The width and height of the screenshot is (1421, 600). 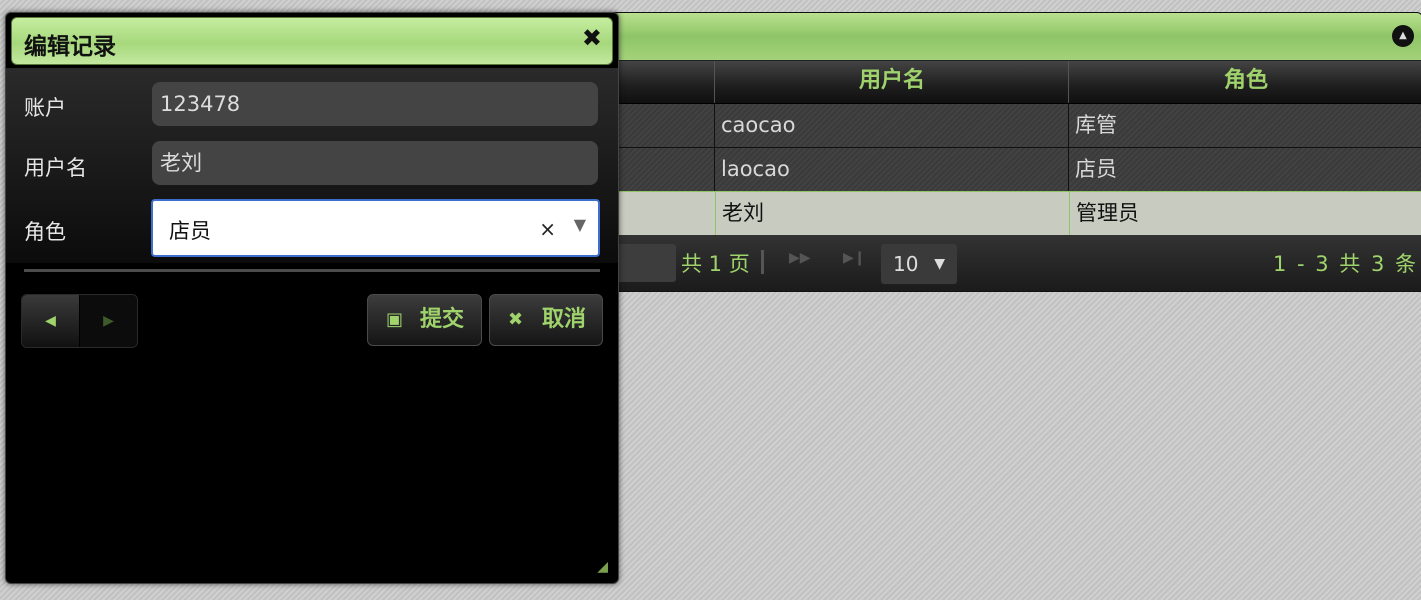 I want to click on account-field: 123478, so click(x=375, y=104).